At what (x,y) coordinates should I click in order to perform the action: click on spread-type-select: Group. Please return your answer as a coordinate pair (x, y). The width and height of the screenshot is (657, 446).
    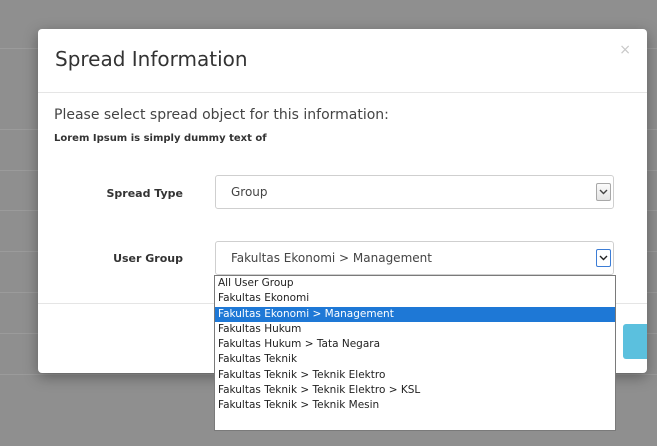
    Looking at the image, I should click on (414, 192).